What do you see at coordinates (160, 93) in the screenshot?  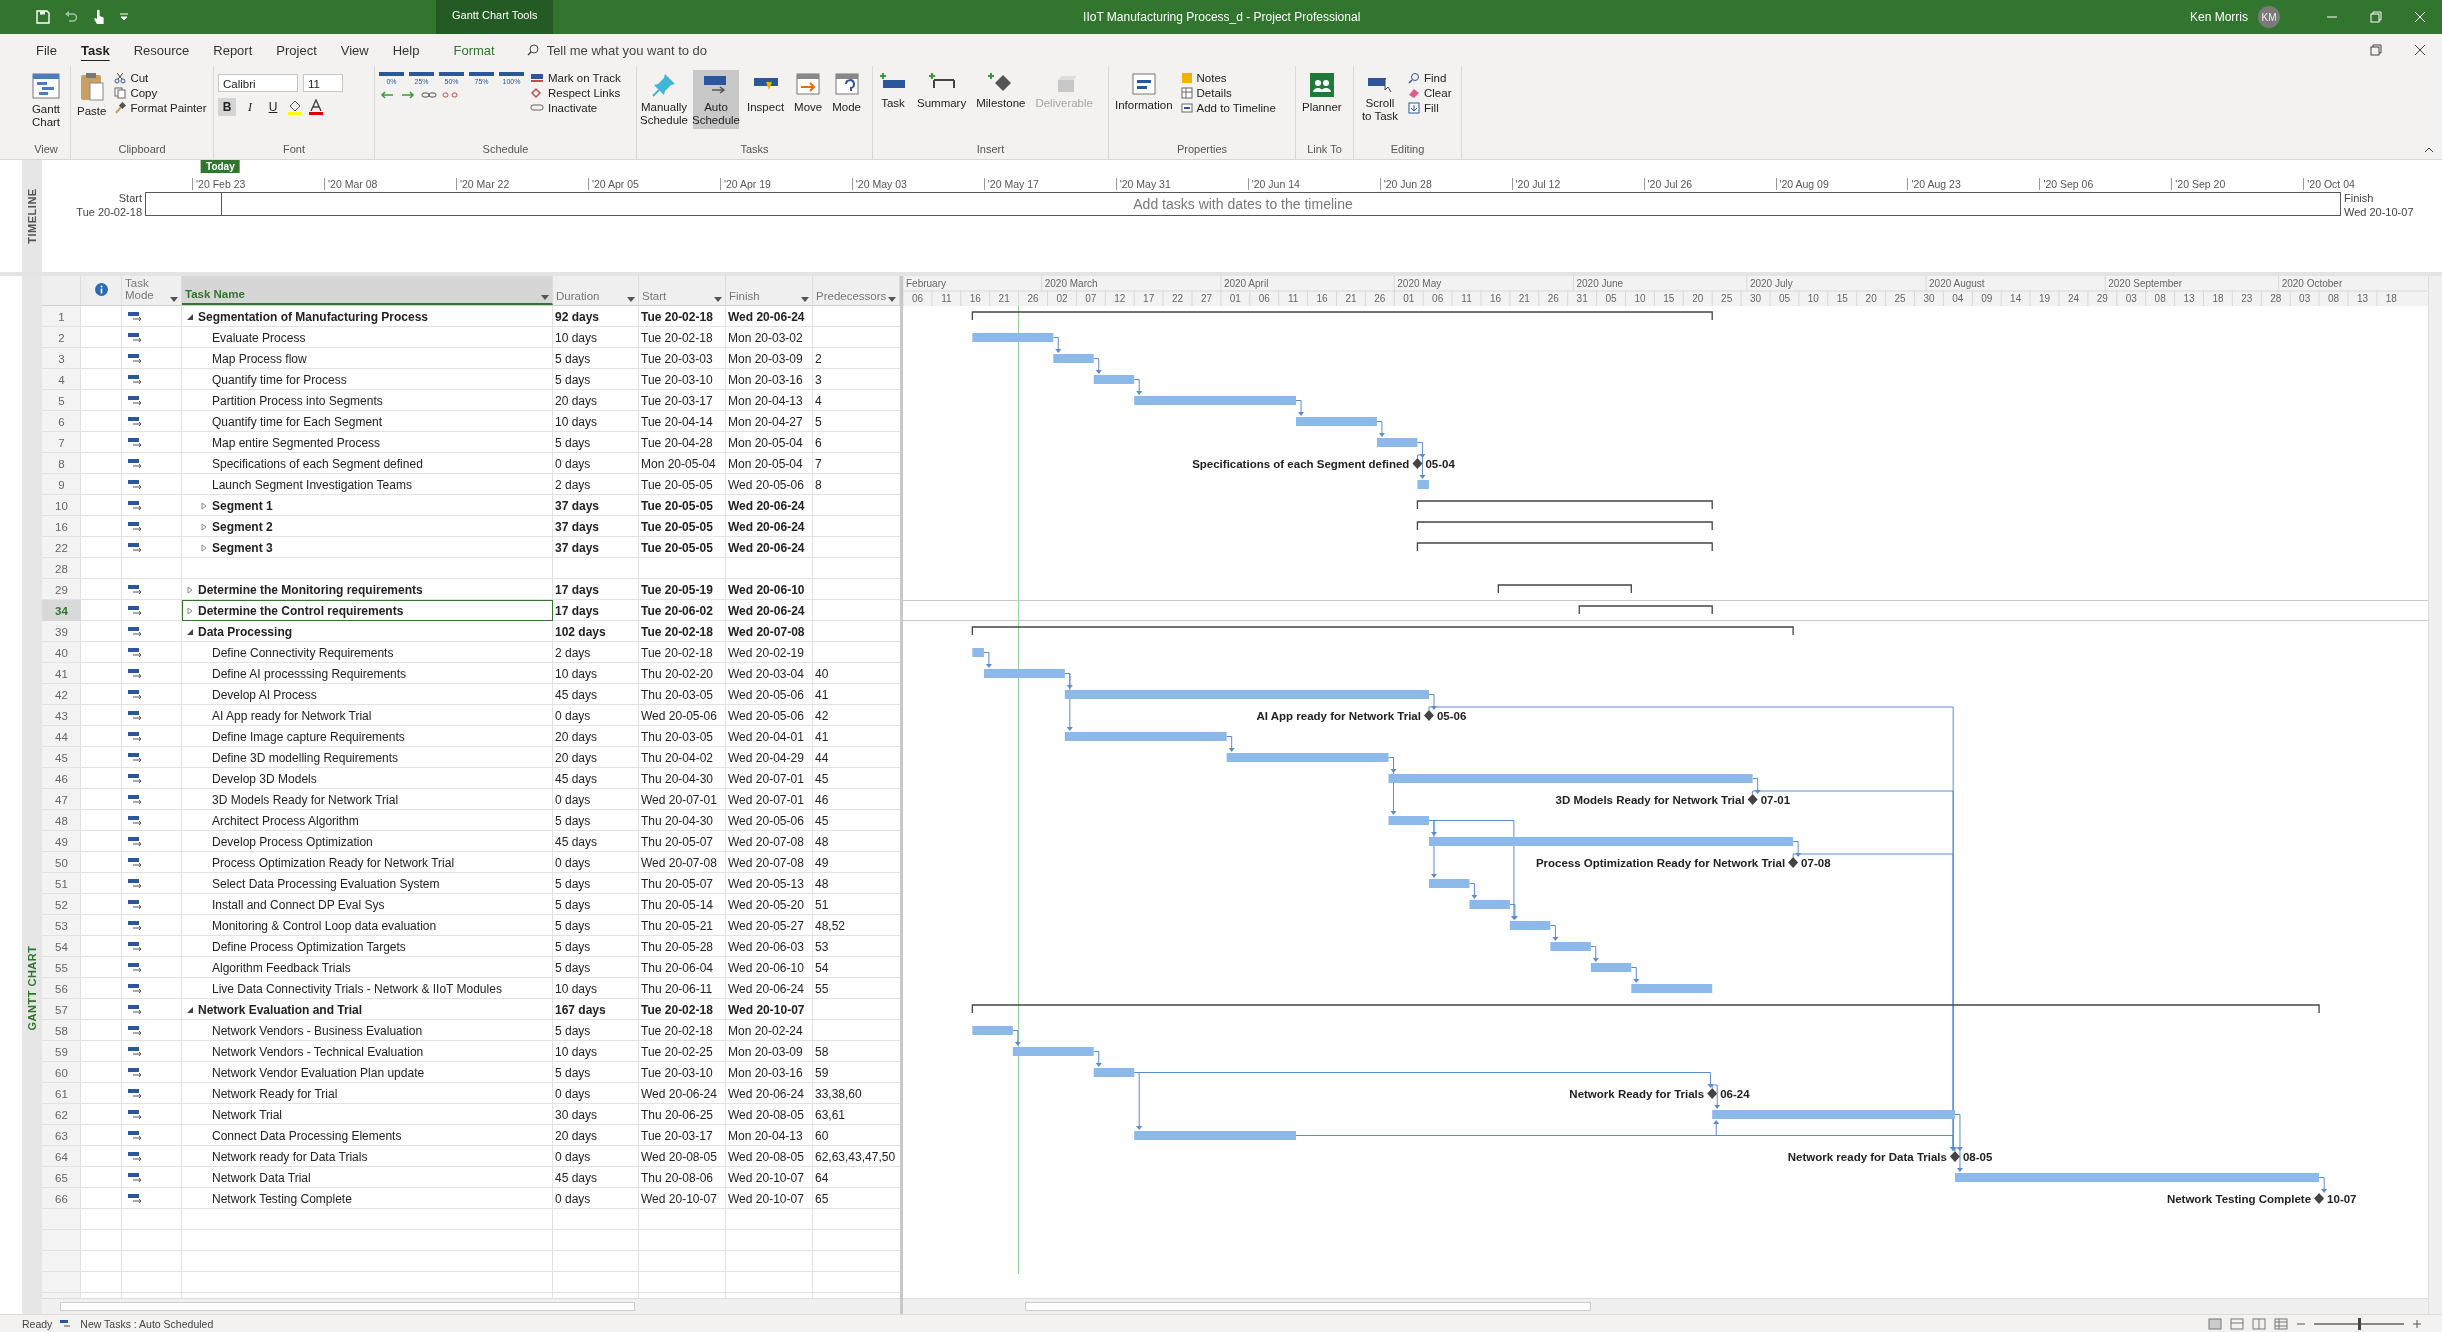 I see `copy-button: Copy` at bounding box center [160, 93].